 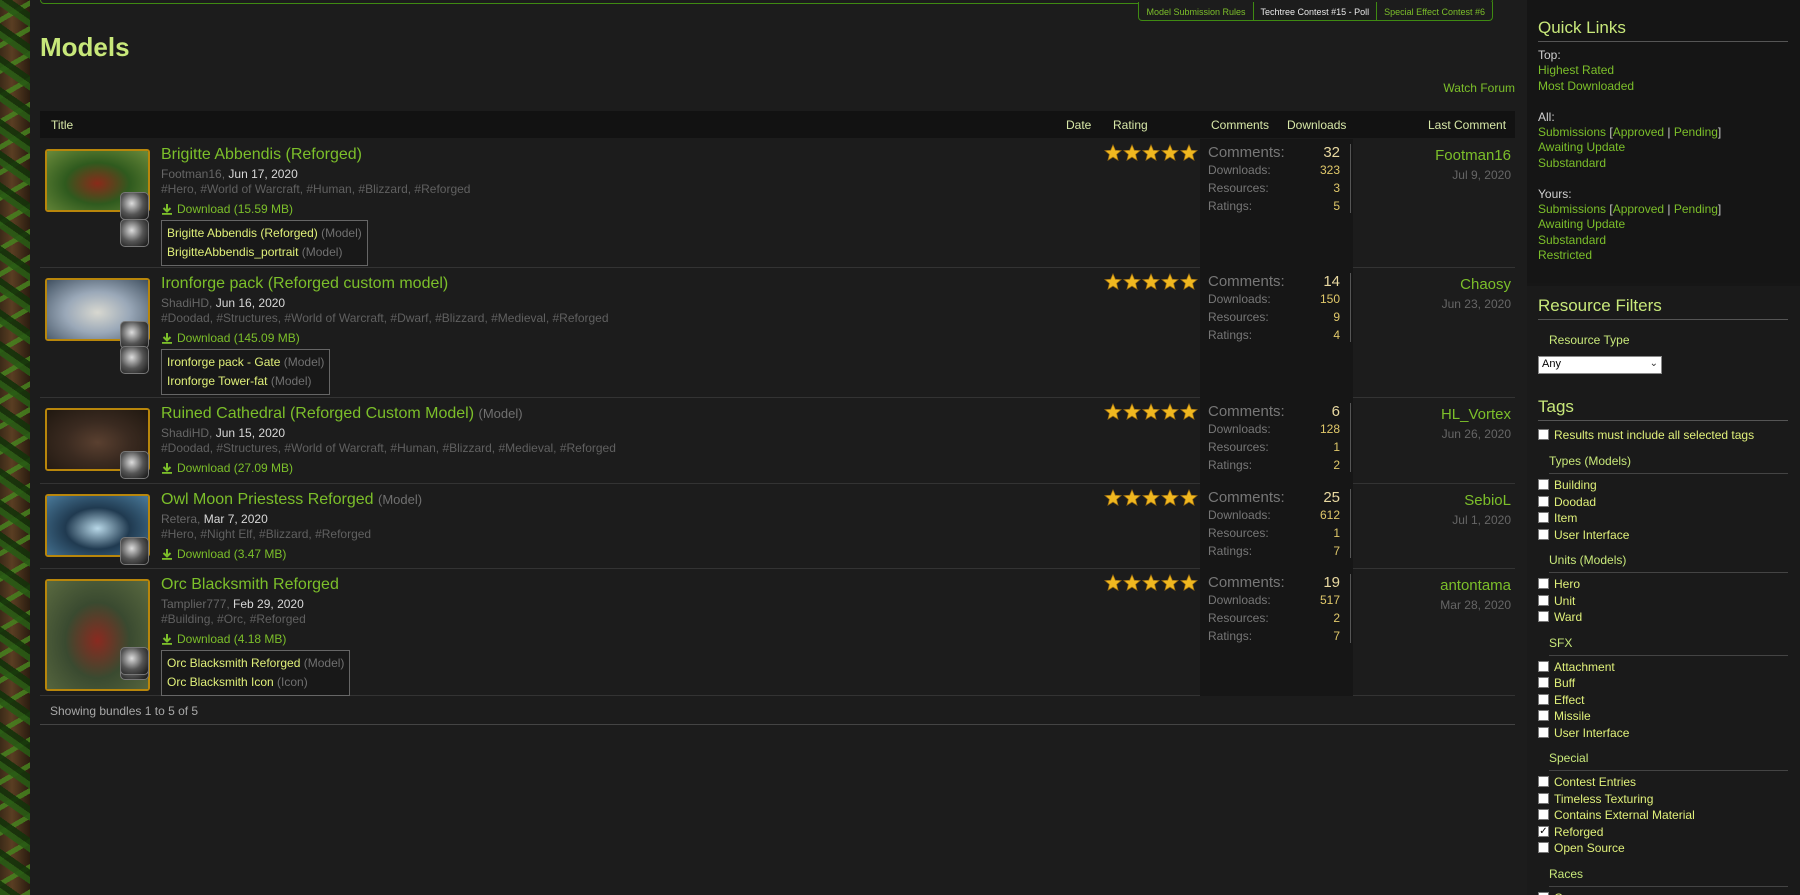 I want to click on highest-rated-link: Highest Rated, so click(x=1576, y=70).